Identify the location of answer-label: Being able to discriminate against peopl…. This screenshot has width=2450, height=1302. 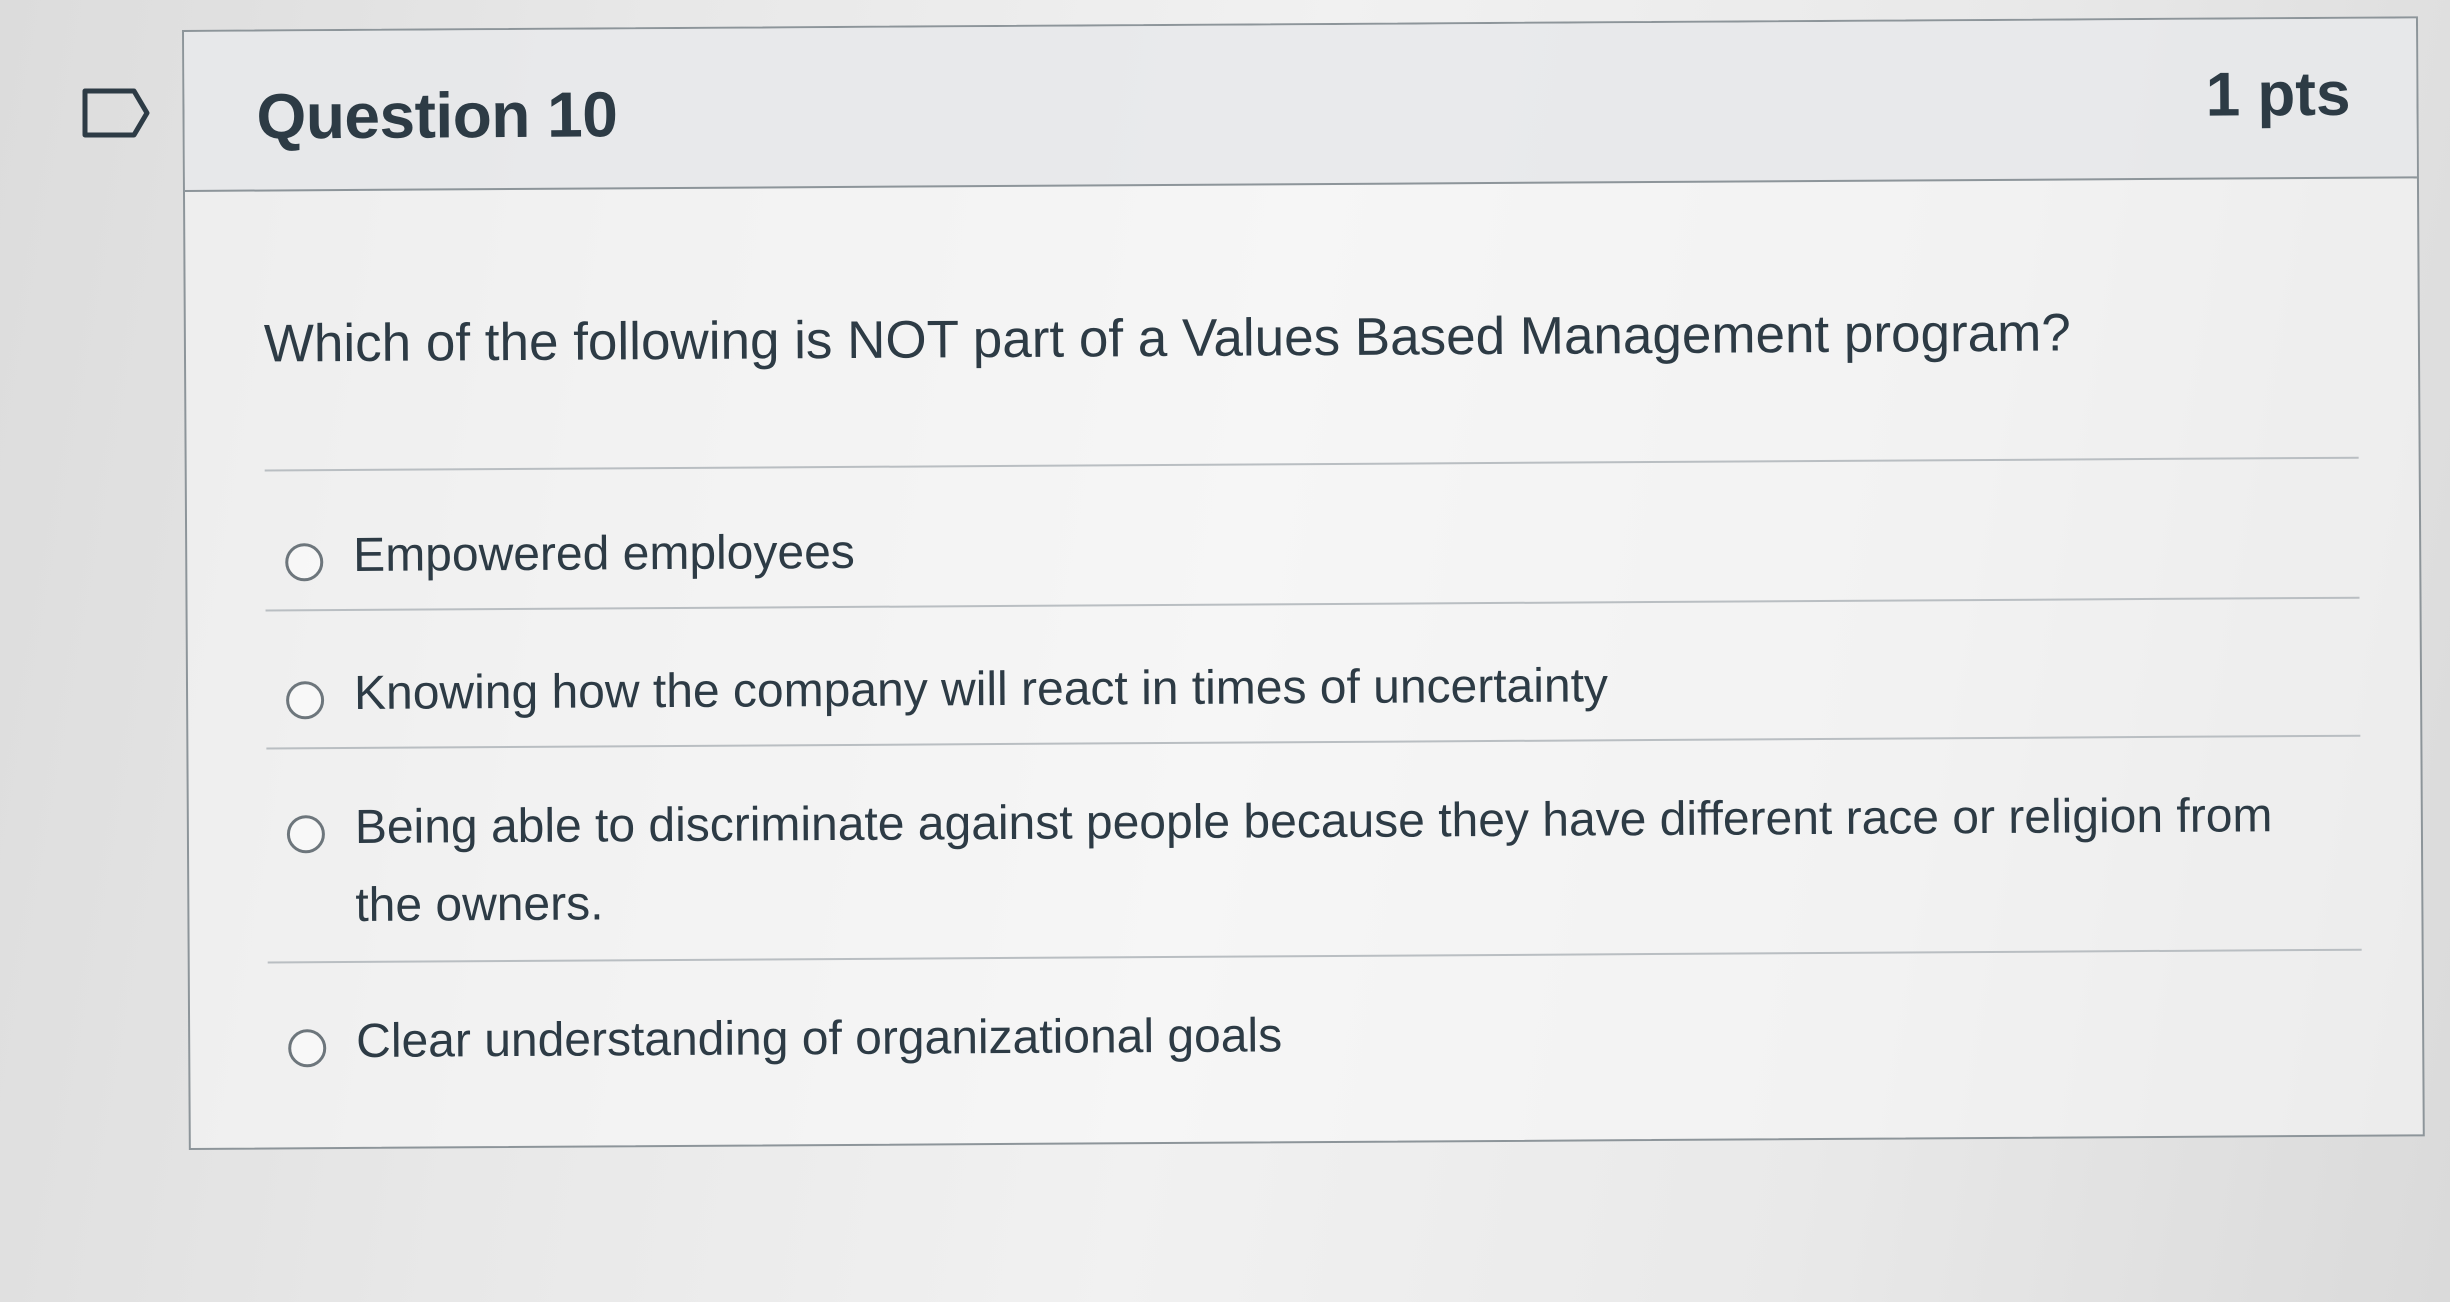
(1313, 860).